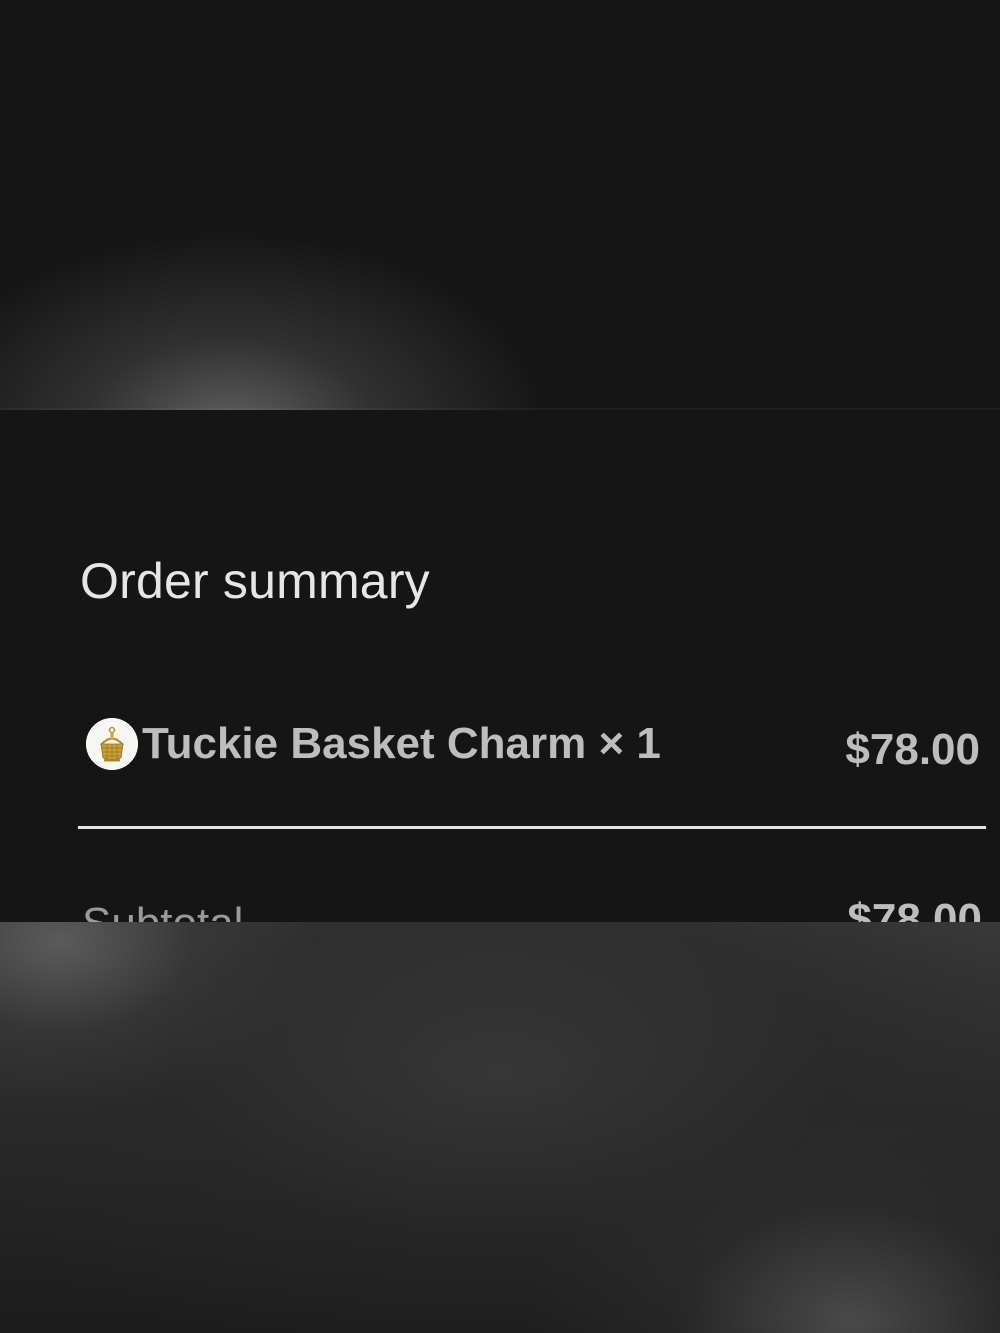 This screenshot has width=1000, height=1333. Describe the element at coordinates (912, 749) in the screenshot. I see `line-item-price: $78.00` at that location.